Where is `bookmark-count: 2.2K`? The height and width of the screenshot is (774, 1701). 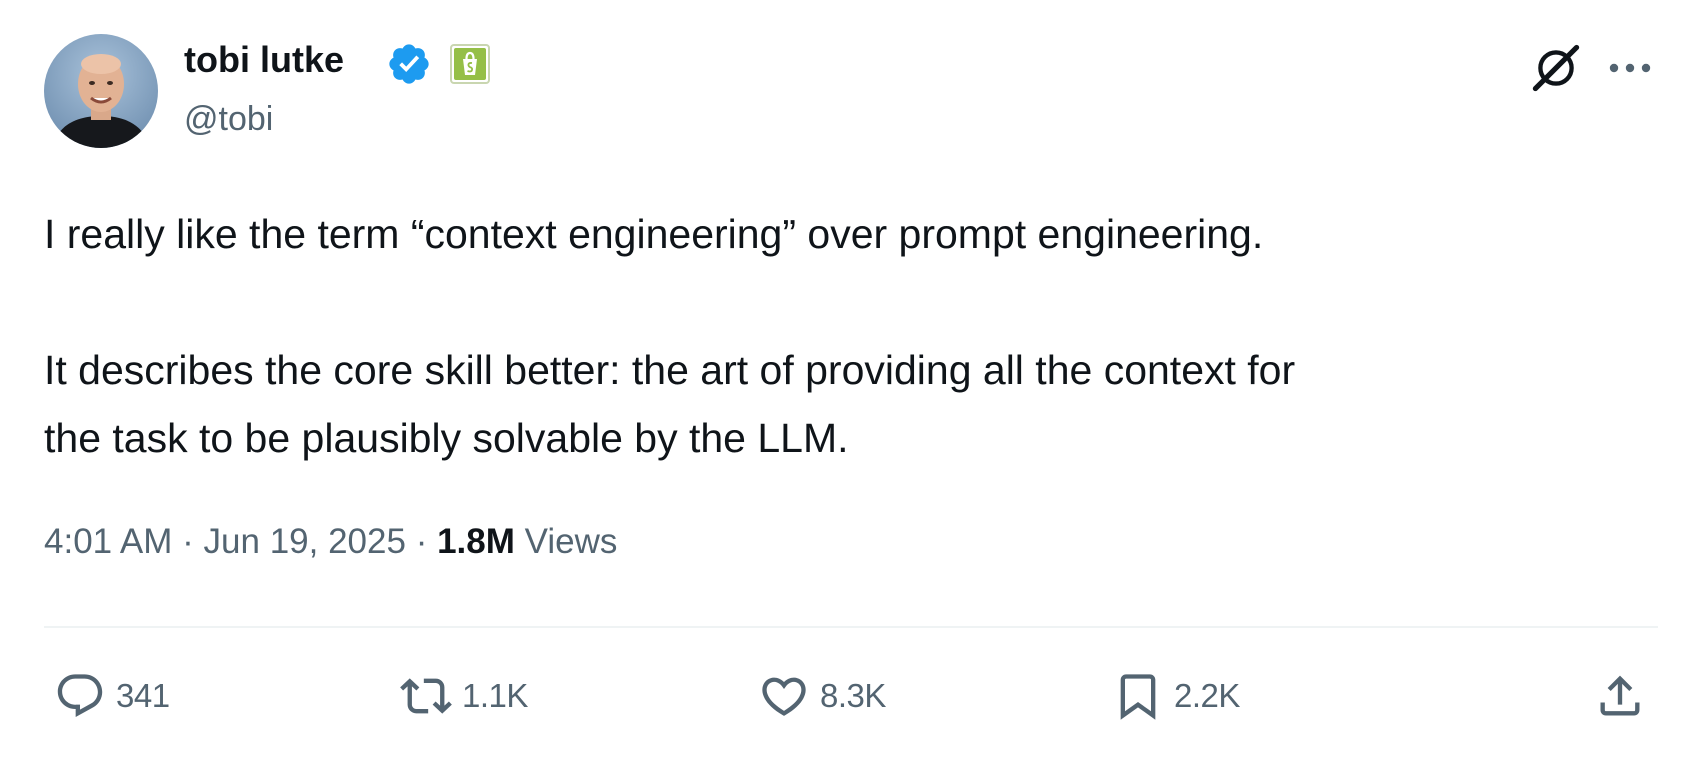 bookmark-count: 2.2K is located at coordinates (1207, 695).